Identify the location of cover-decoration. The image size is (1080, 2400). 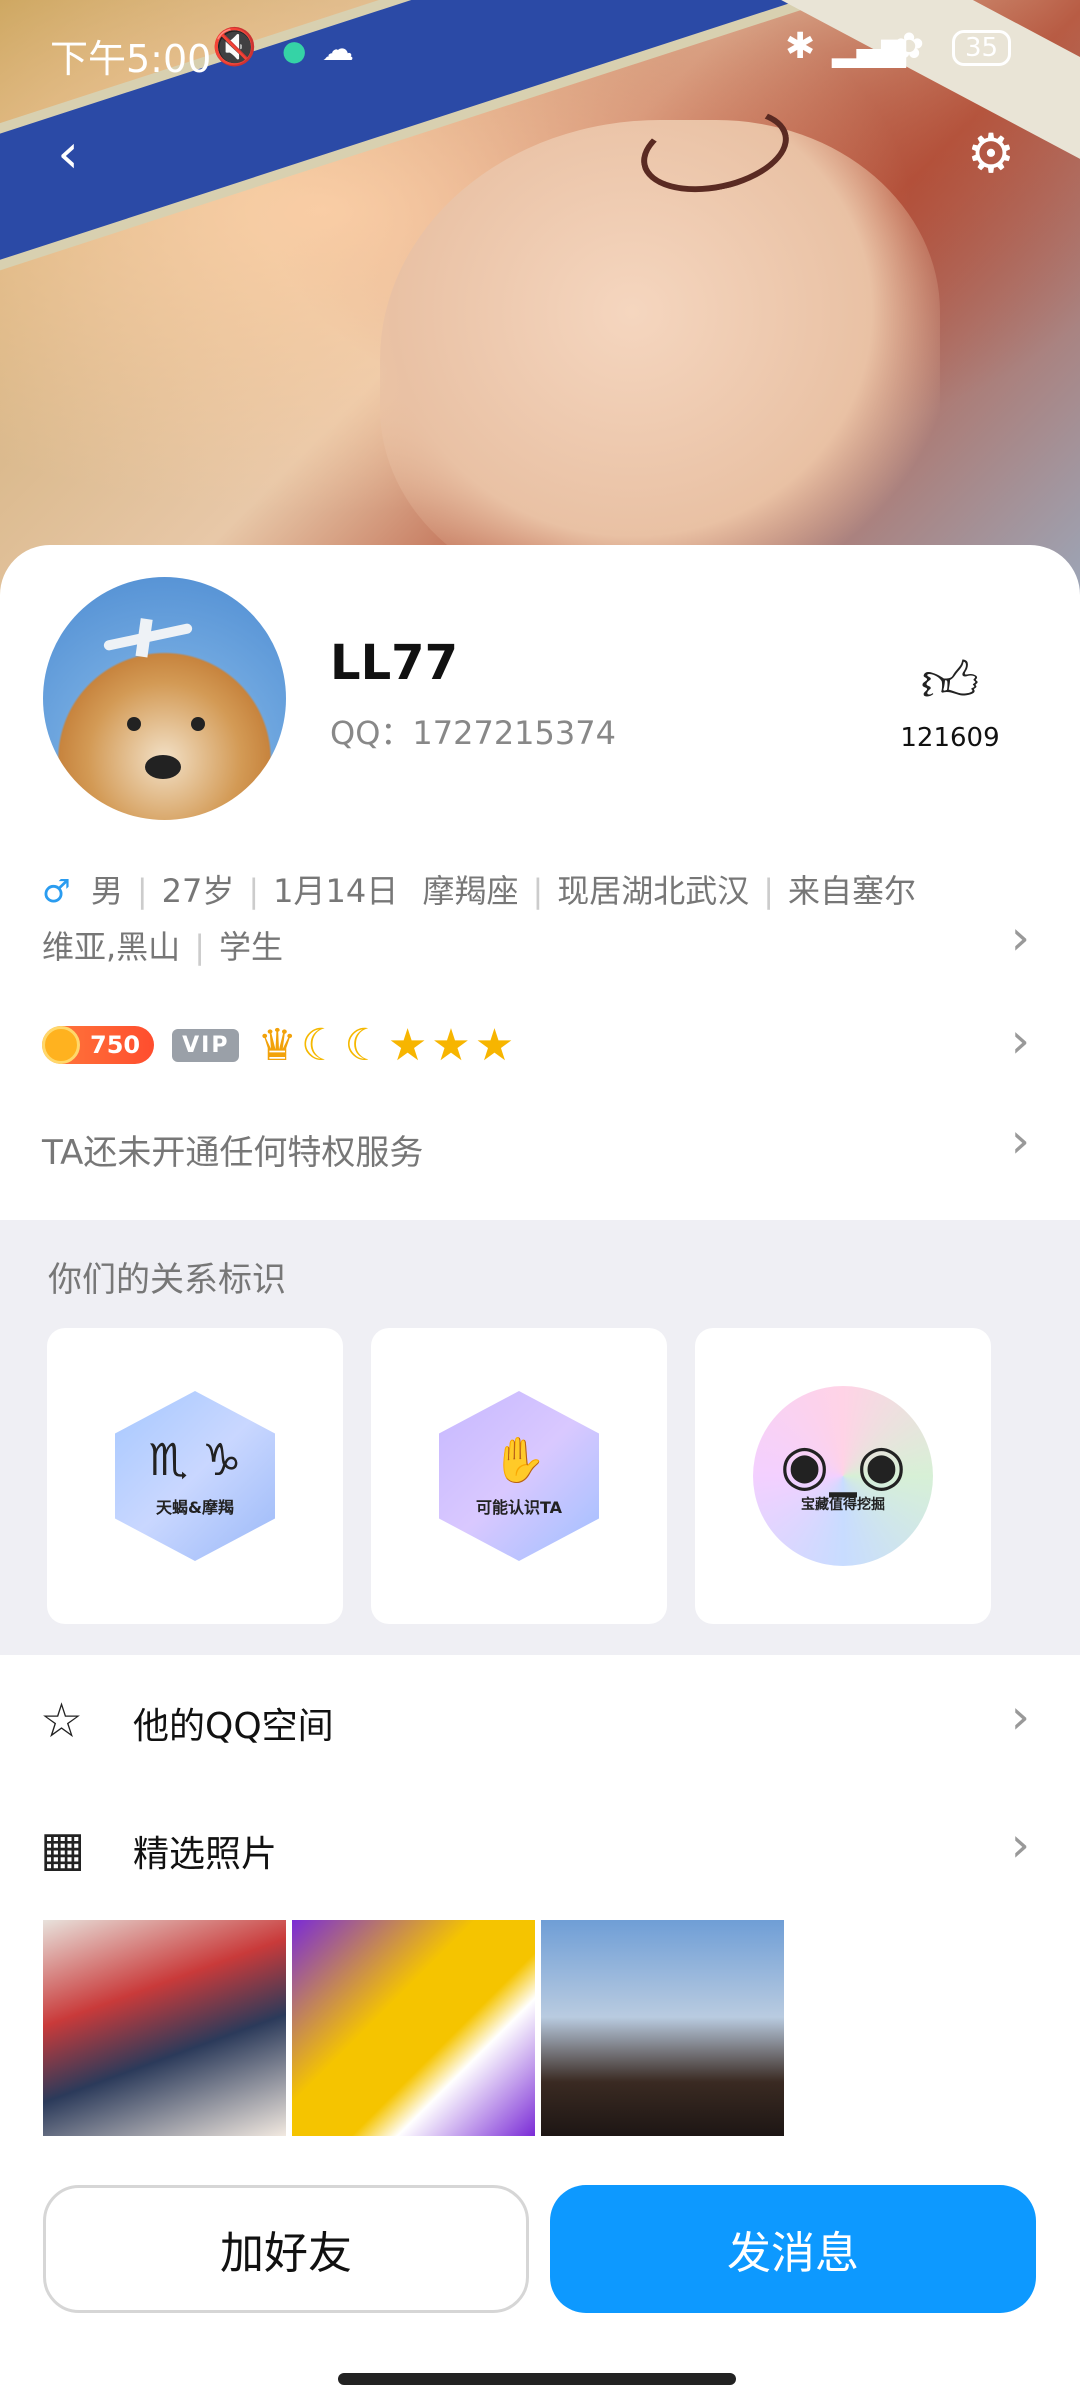
(660, 360).